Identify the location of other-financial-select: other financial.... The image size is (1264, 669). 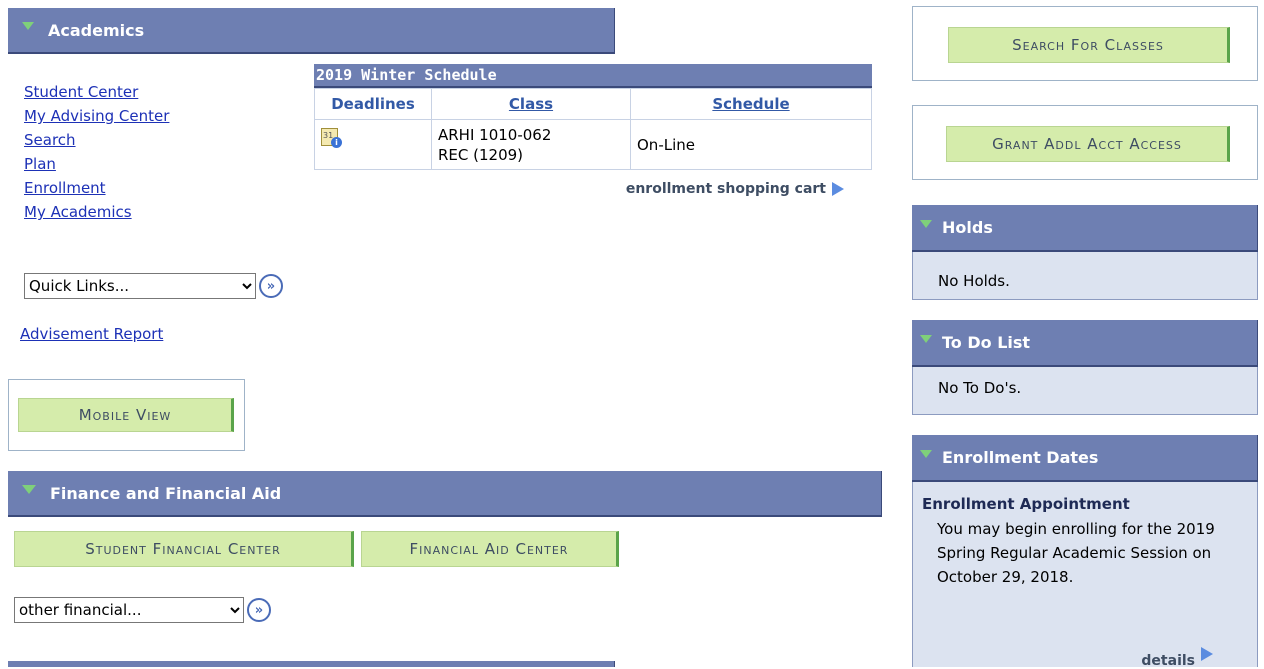
(129, 610).